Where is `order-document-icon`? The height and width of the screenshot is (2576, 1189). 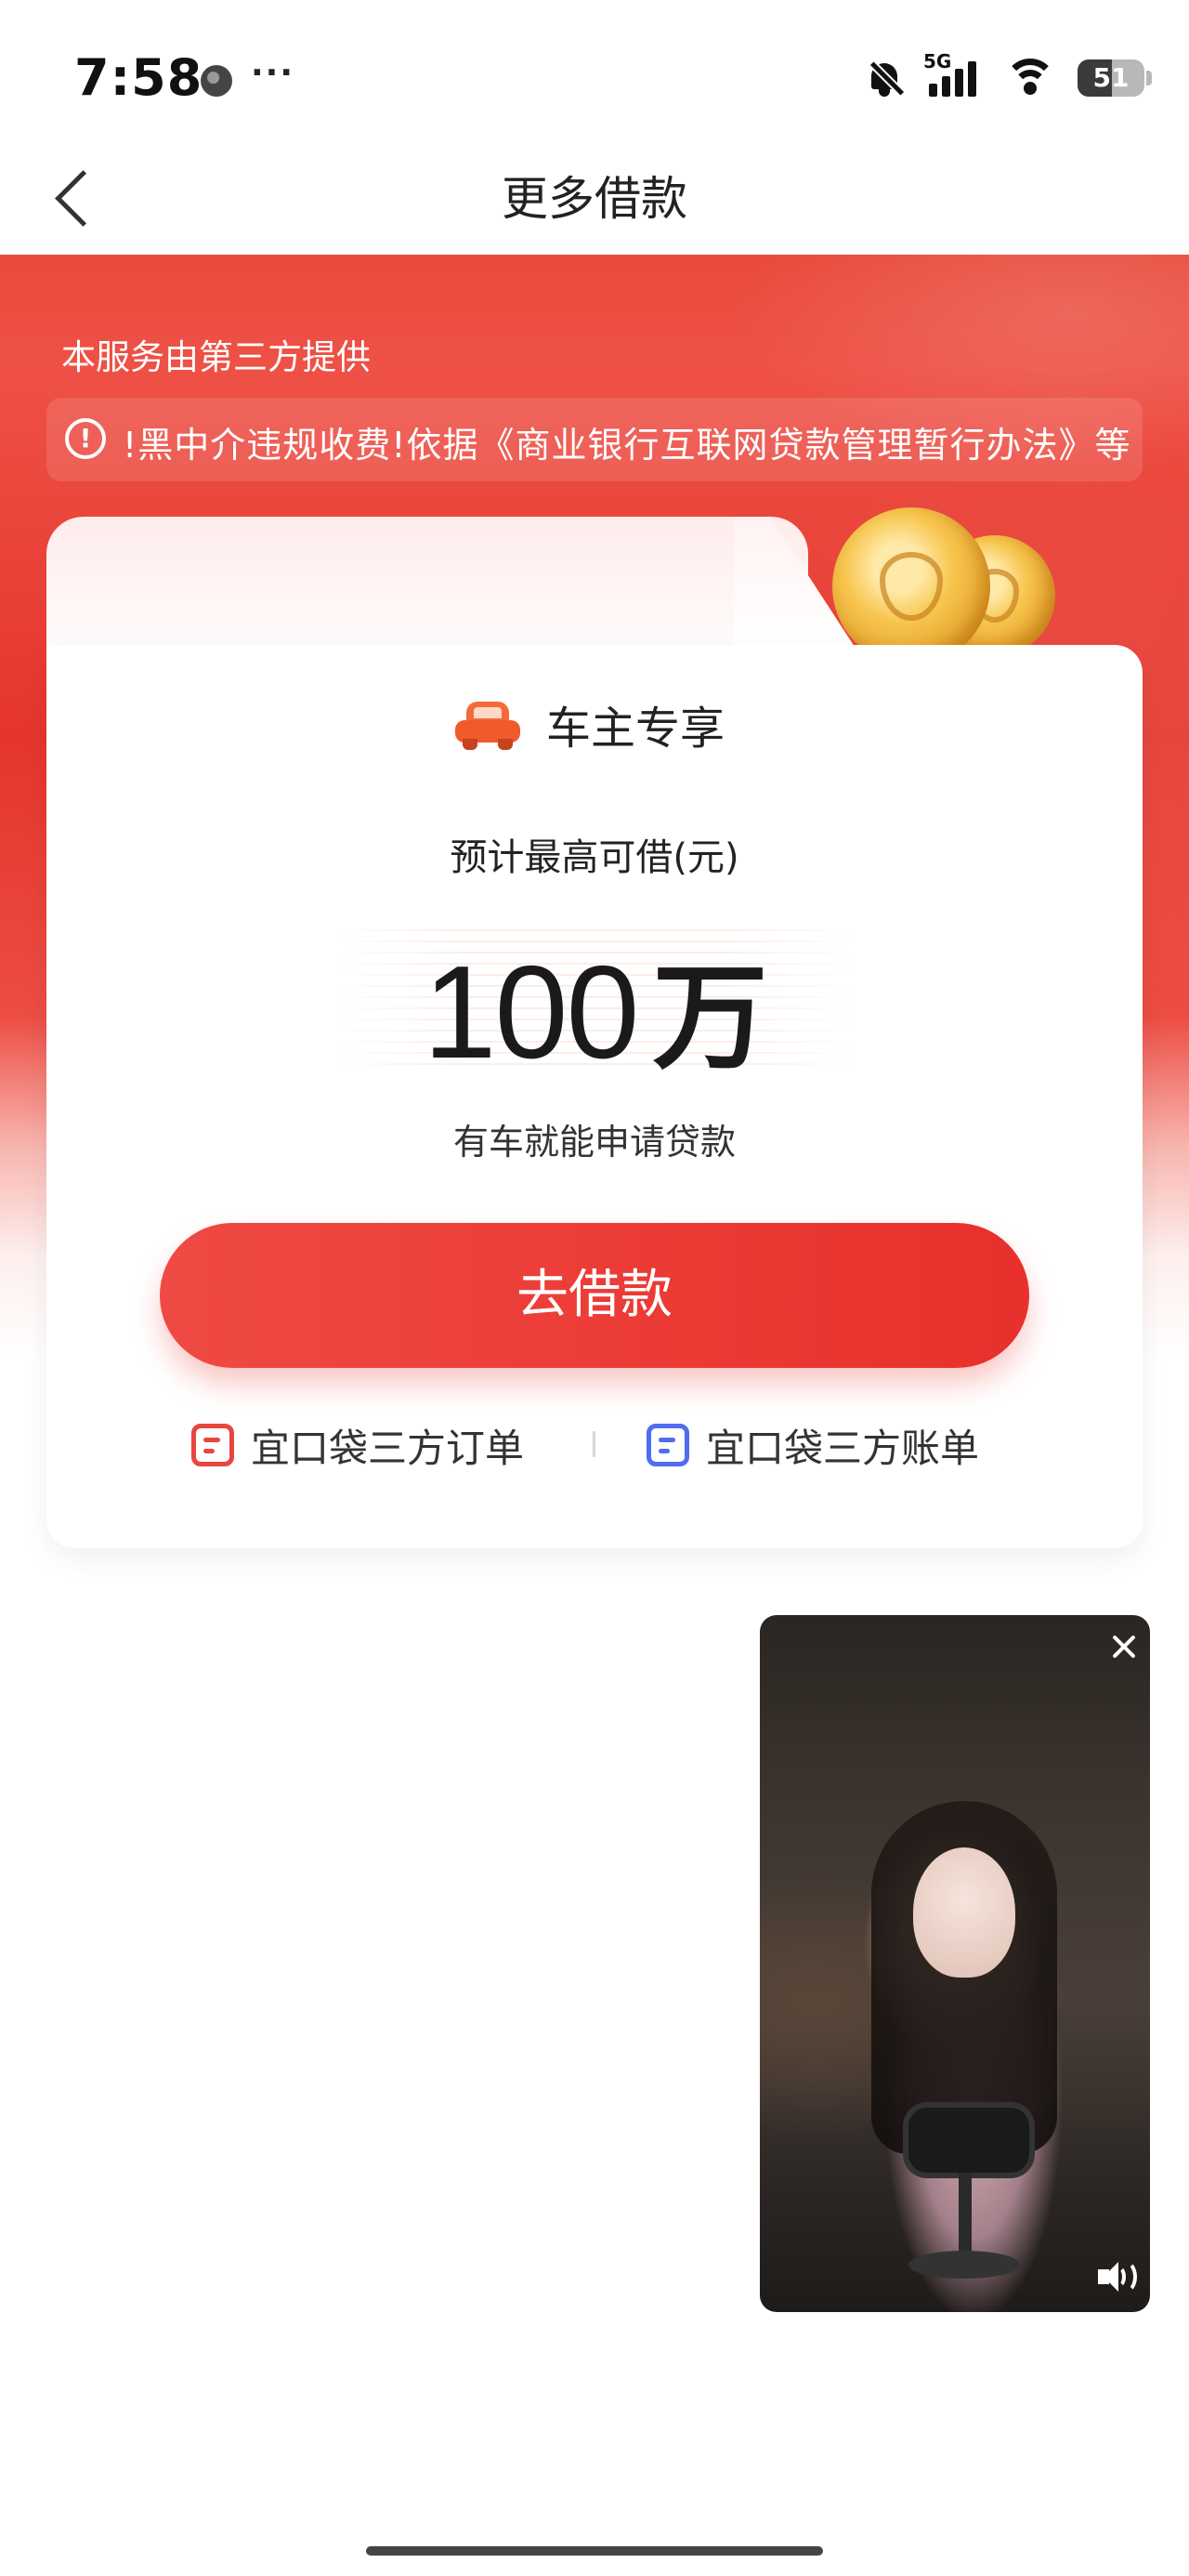 order-document-icon is located at coordinates (212, 1445).